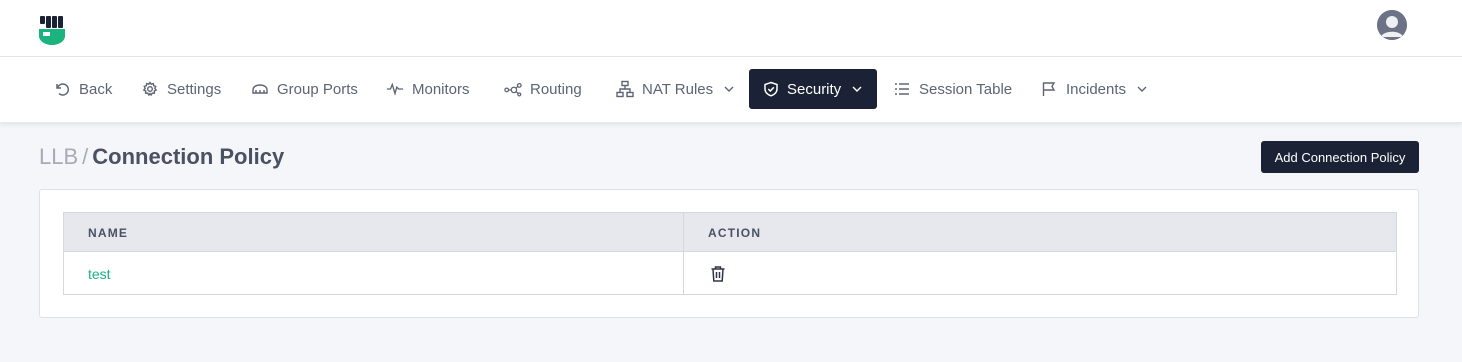 This screenshot has height=362, width=1462. I want to click on action-cell, so click(718, 273).